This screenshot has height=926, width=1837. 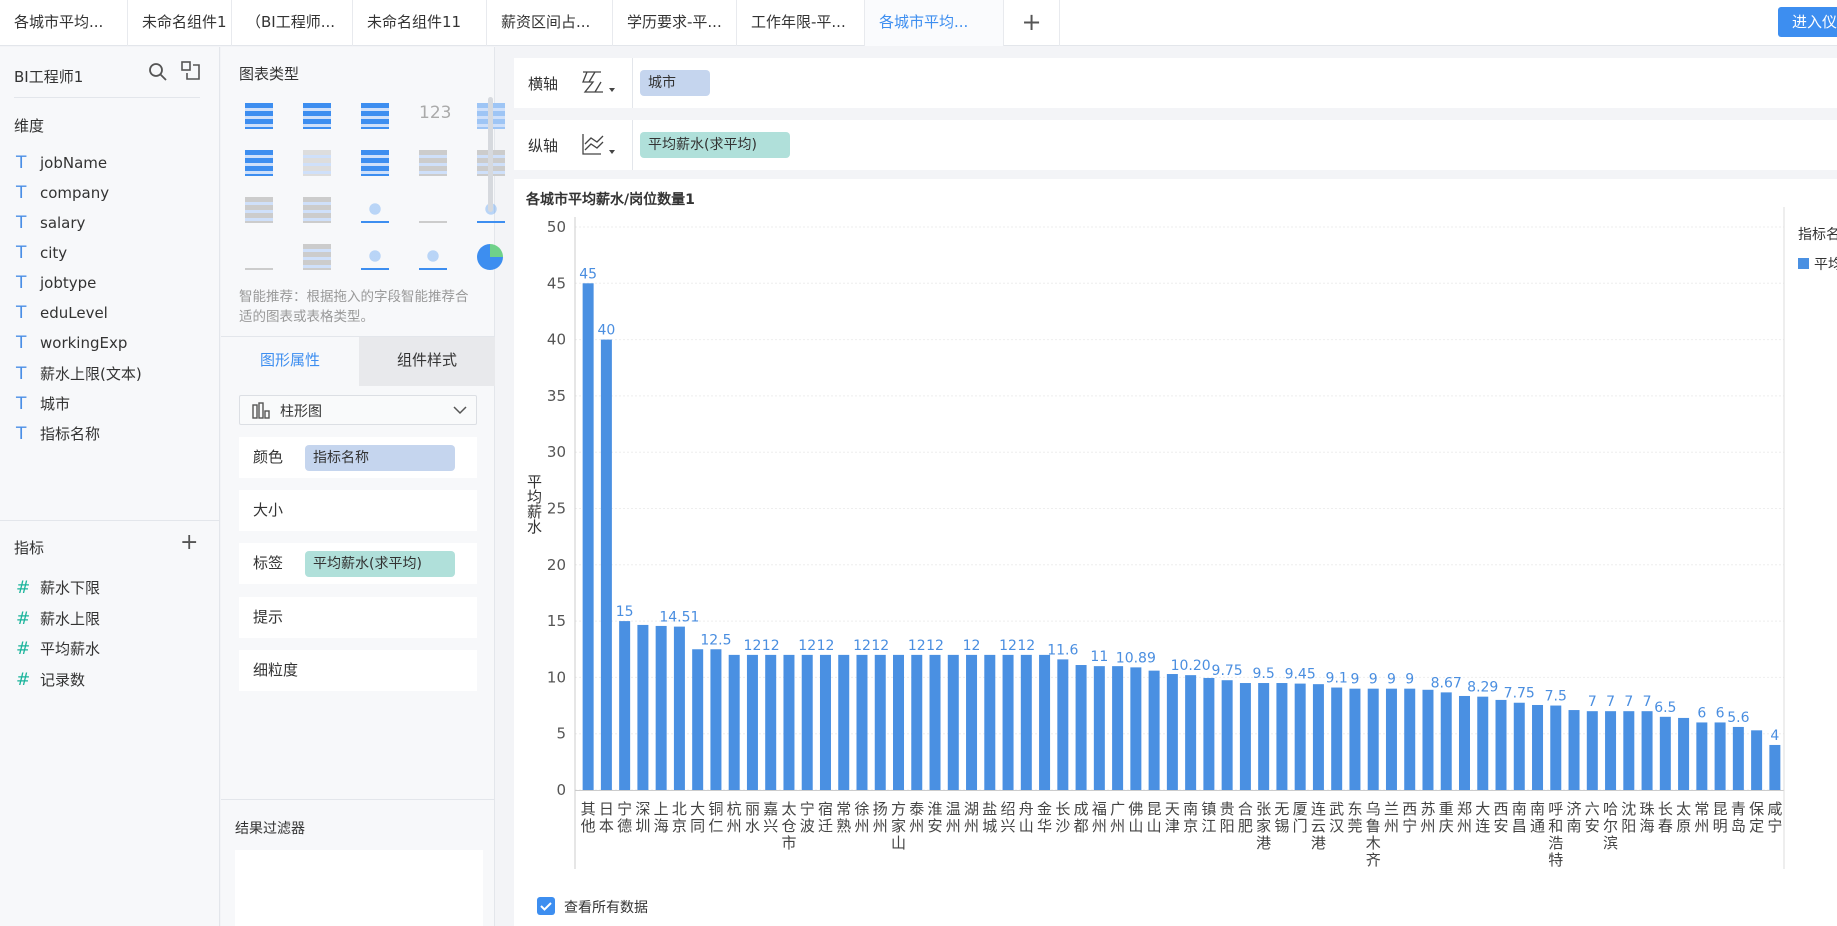 I want to click on x-tick-label: 海, so click(x=1647, y=826).